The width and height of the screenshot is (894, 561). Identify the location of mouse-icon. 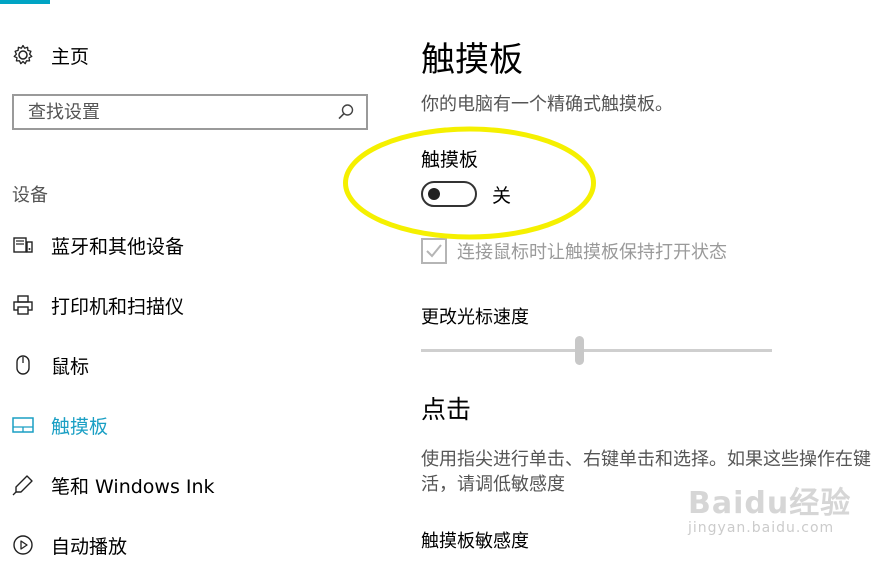
(23, 365).